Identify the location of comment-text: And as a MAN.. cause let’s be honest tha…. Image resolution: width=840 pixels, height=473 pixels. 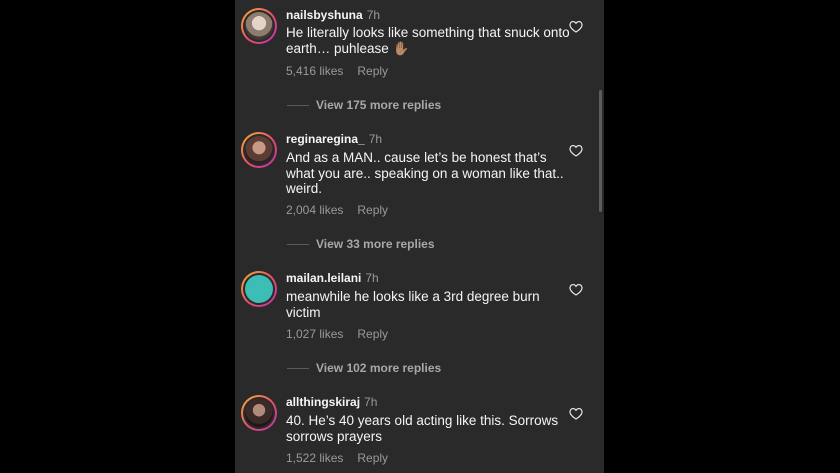
(425, 173).